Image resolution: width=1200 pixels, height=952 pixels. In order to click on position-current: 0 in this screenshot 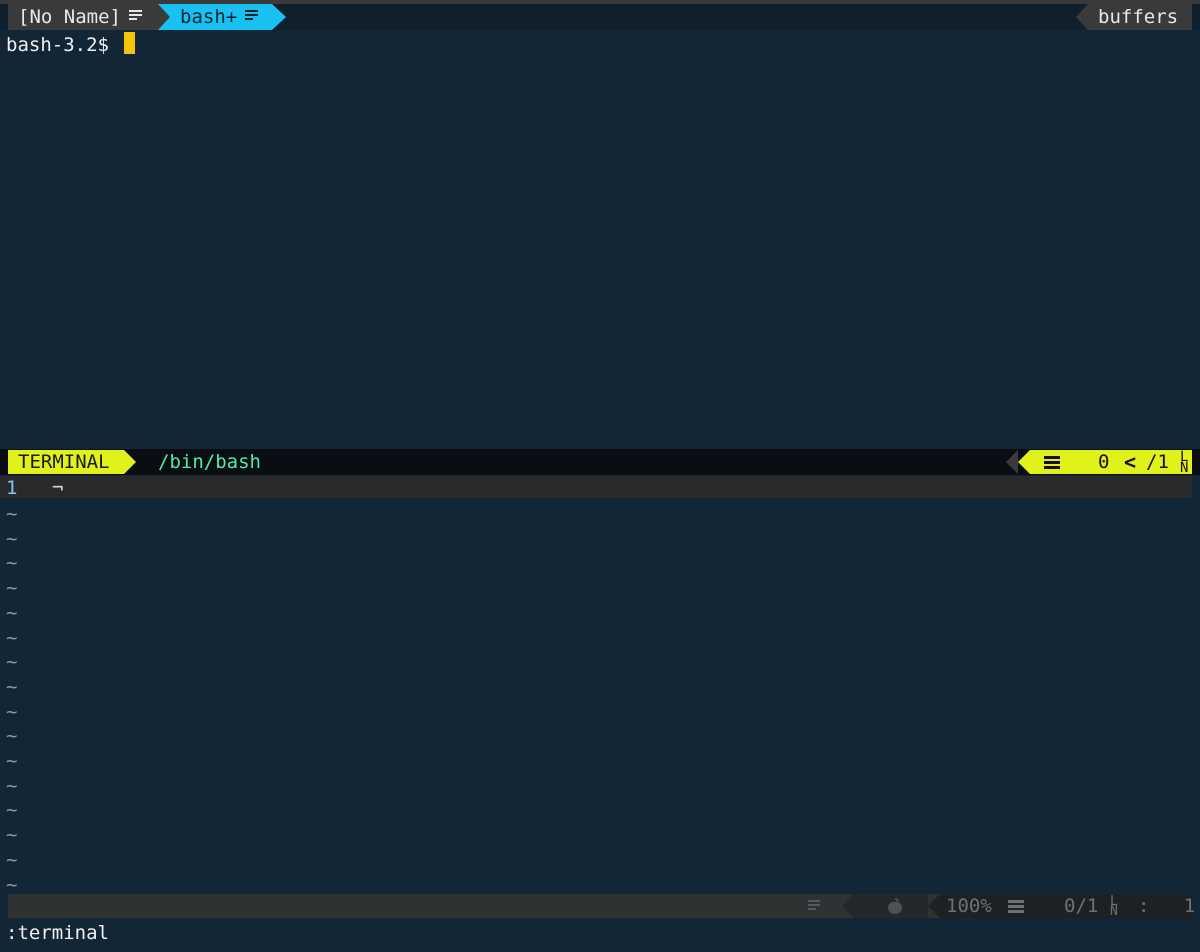, I will do `click(1104, 462)`.